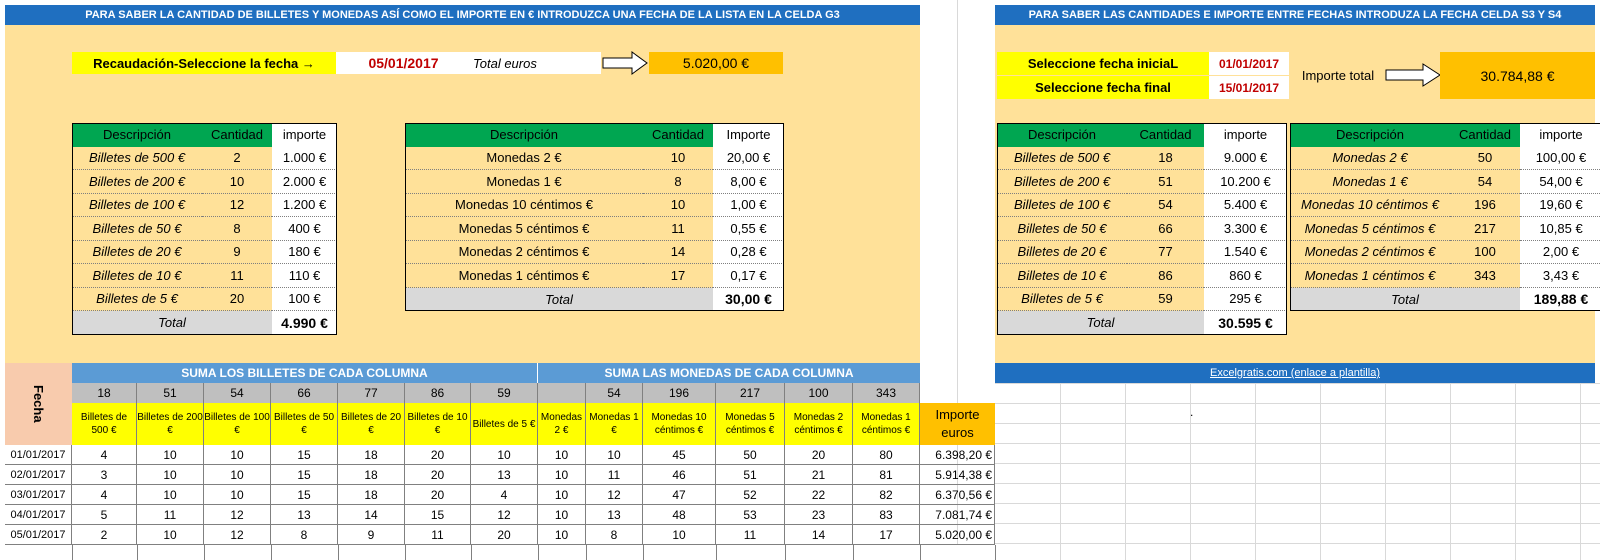 The image size is (1600, 560). What do you see at coordinates (679, 424) in the screenshot?
I see `column-header: Monedas 10 céntimos €` at bounding box center [679, 424].